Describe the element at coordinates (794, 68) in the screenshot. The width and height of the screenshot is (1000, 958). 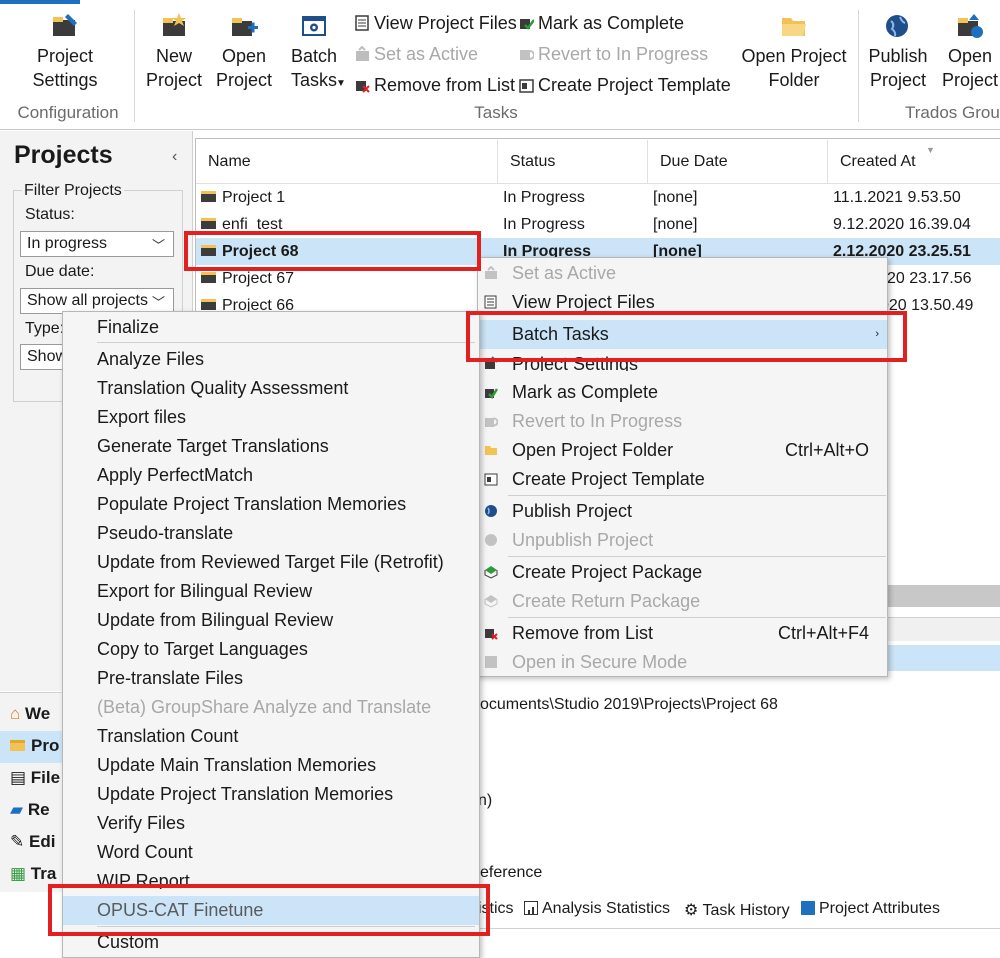
I see `open-project-folder-label: Open Project Folder` at that location.